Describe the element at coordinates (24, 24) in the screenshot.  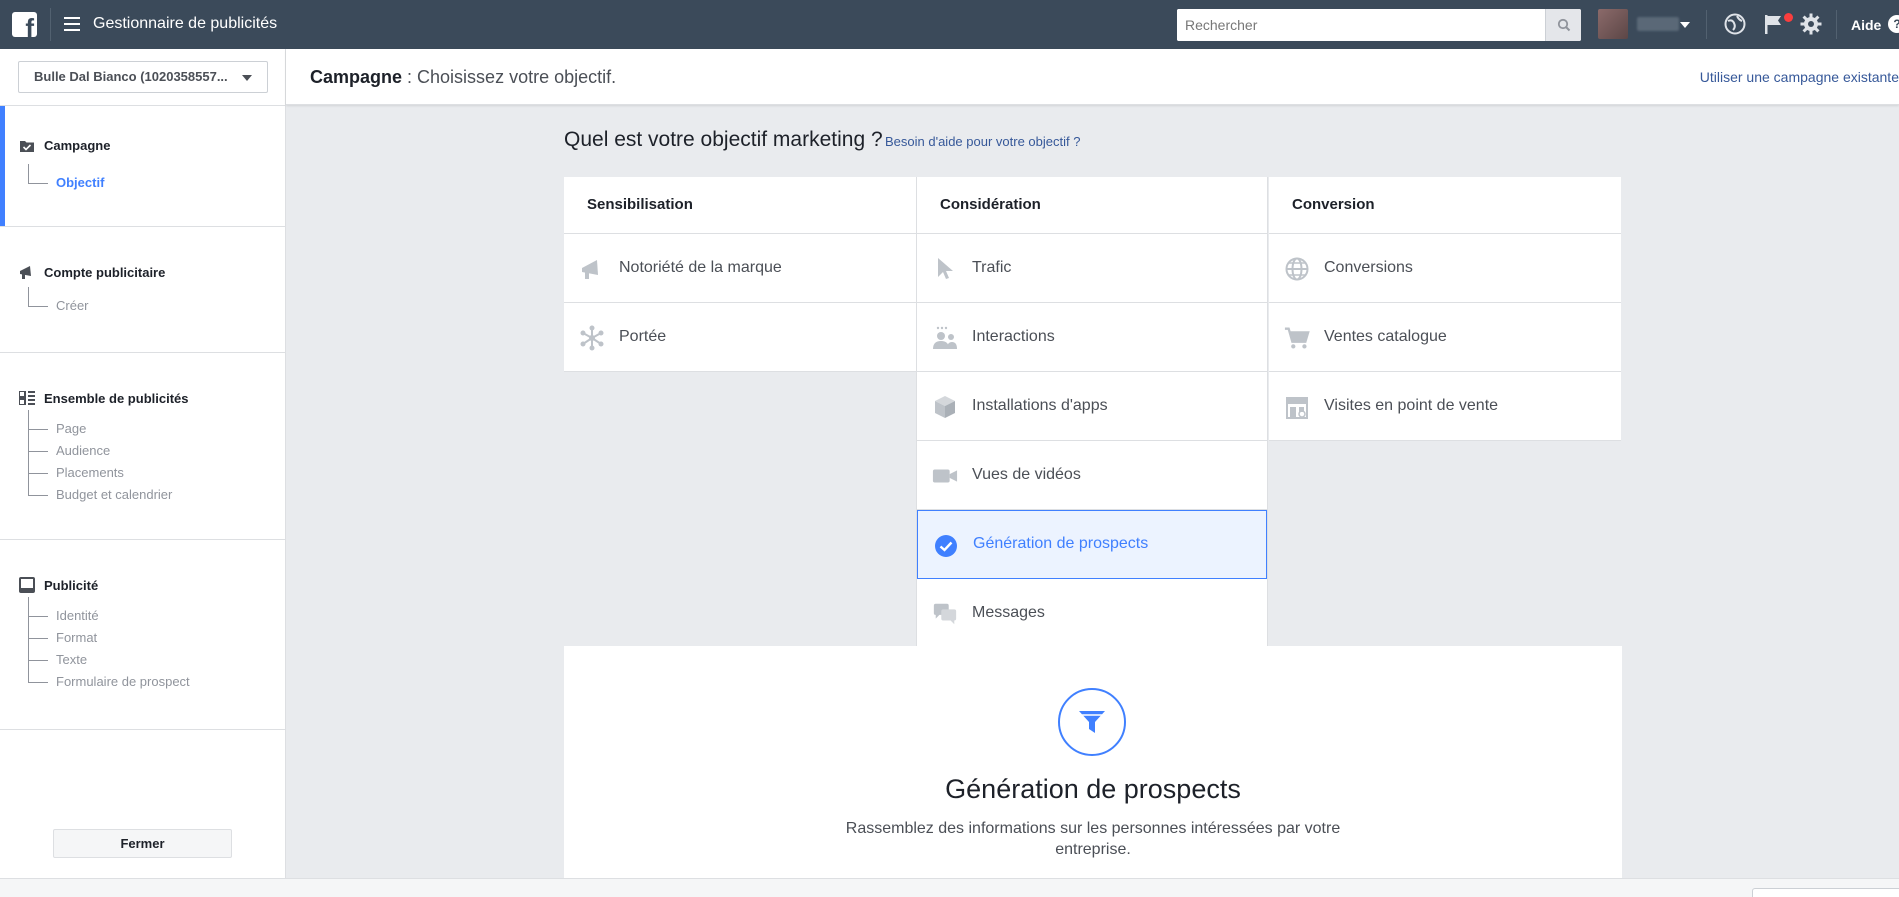
I see `facebook-logo-icon: f` at that location.